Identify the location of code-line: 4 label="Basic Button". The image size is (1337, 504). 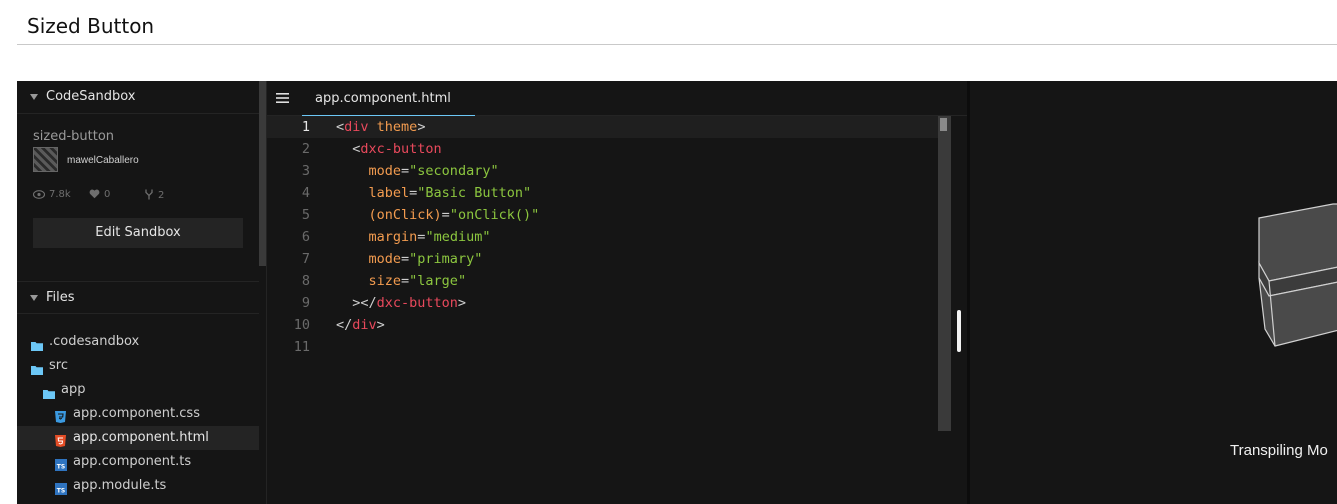
(603, 193).